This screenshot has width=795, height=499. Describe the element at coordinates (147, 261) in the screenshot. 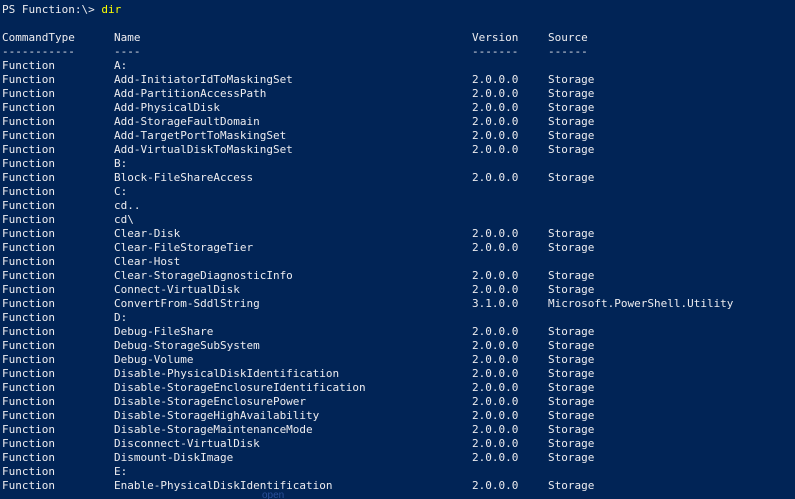

I see `cell-name: Clear-Host` at that location.